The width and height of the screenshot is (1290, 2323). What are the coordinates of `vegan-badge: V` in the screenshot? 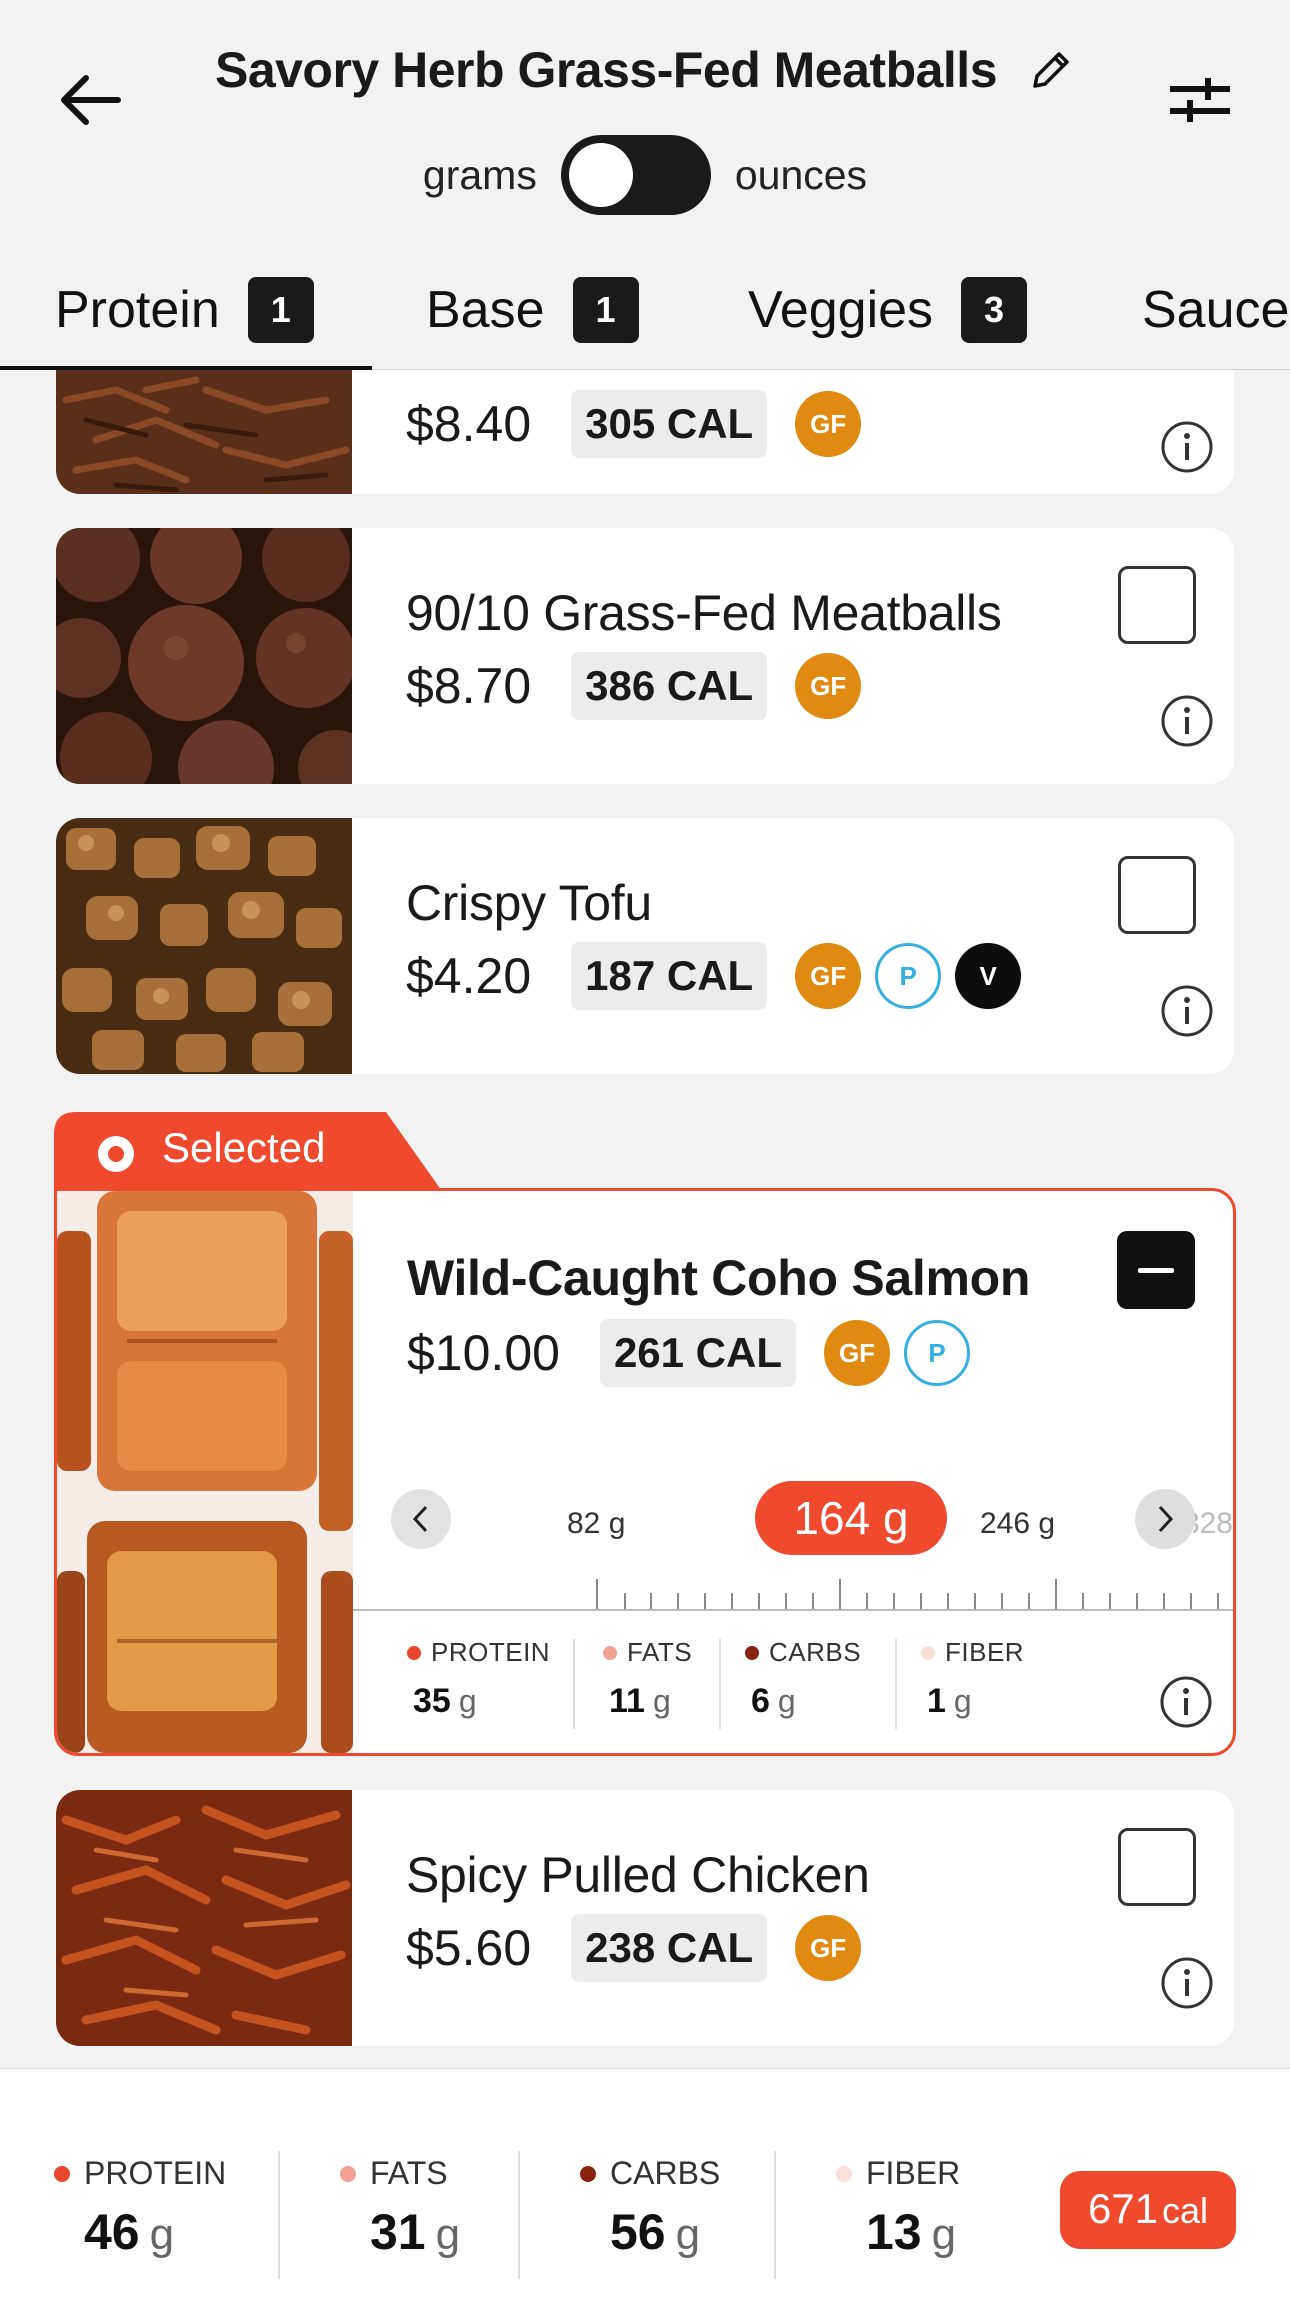 It's located at (988, 976).